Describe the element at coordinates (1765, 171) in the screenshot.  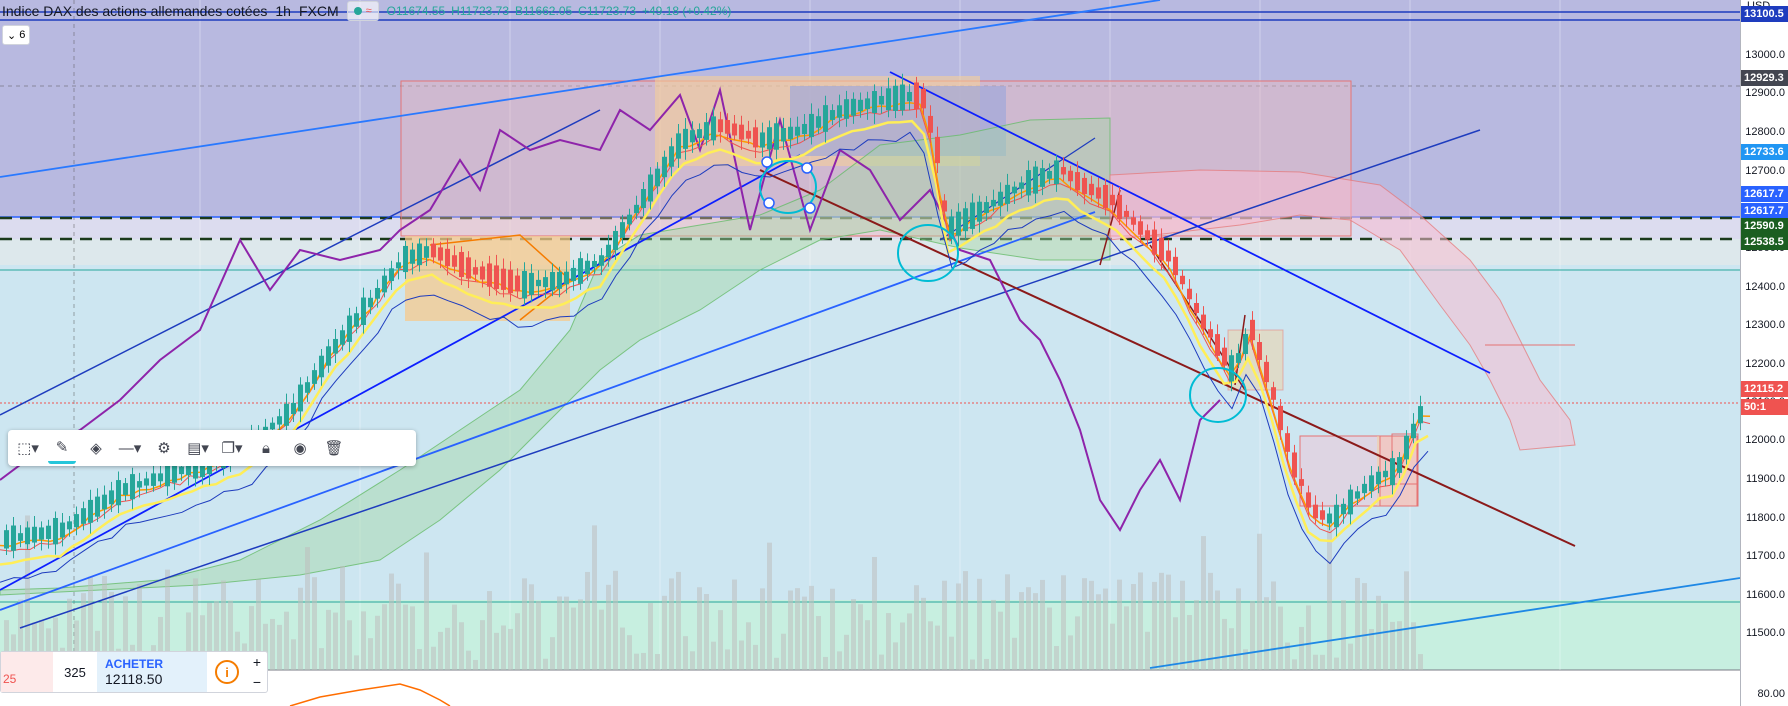
I see `price-tick: 12700.0` at that location.